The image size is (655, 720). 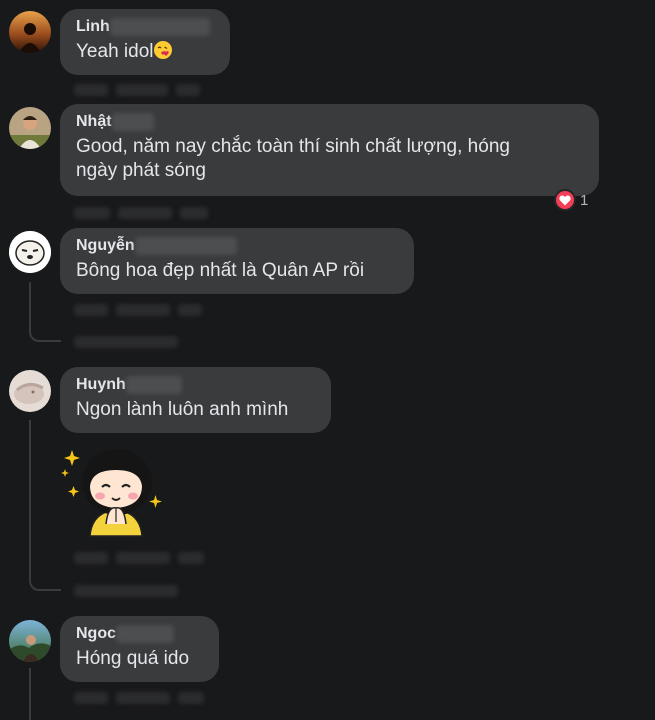 I want to click on girl-sticker-icon, so click(x=112, y=488).